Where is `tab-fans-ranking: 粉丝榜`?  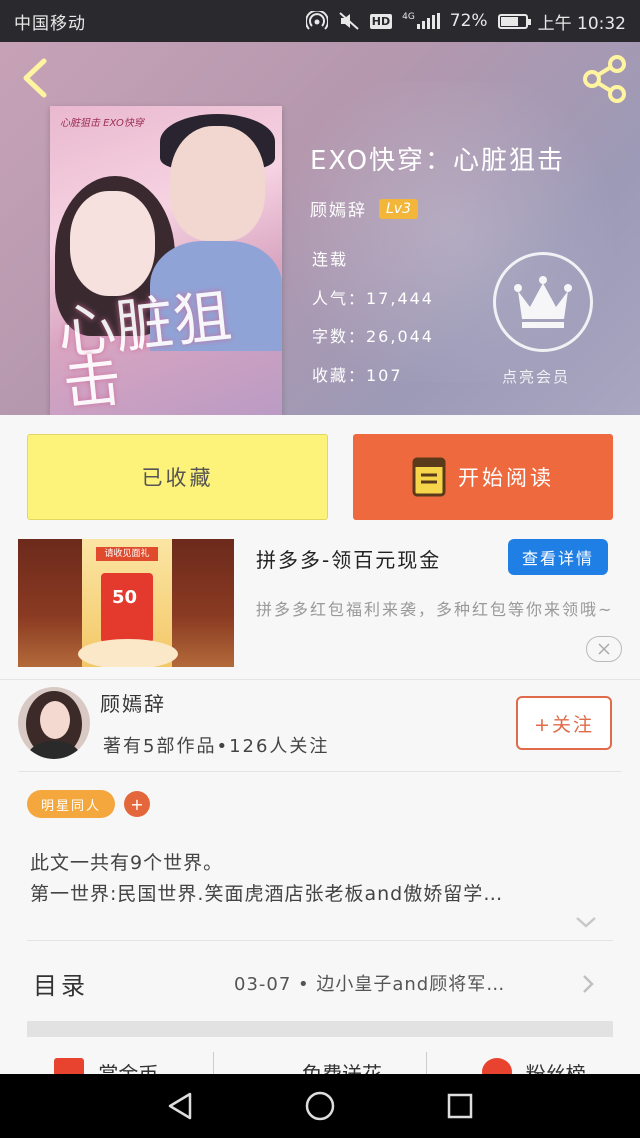 tab-fans-ranking: 粉丝榜 is located at coordinates (533, 1063).